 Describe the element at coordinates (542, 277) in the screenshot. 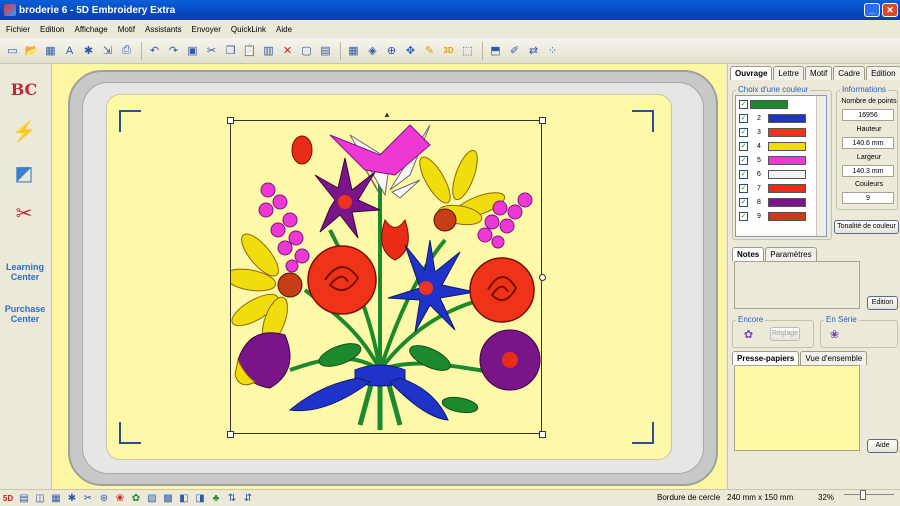

I see `resize-handle-e` at that location.